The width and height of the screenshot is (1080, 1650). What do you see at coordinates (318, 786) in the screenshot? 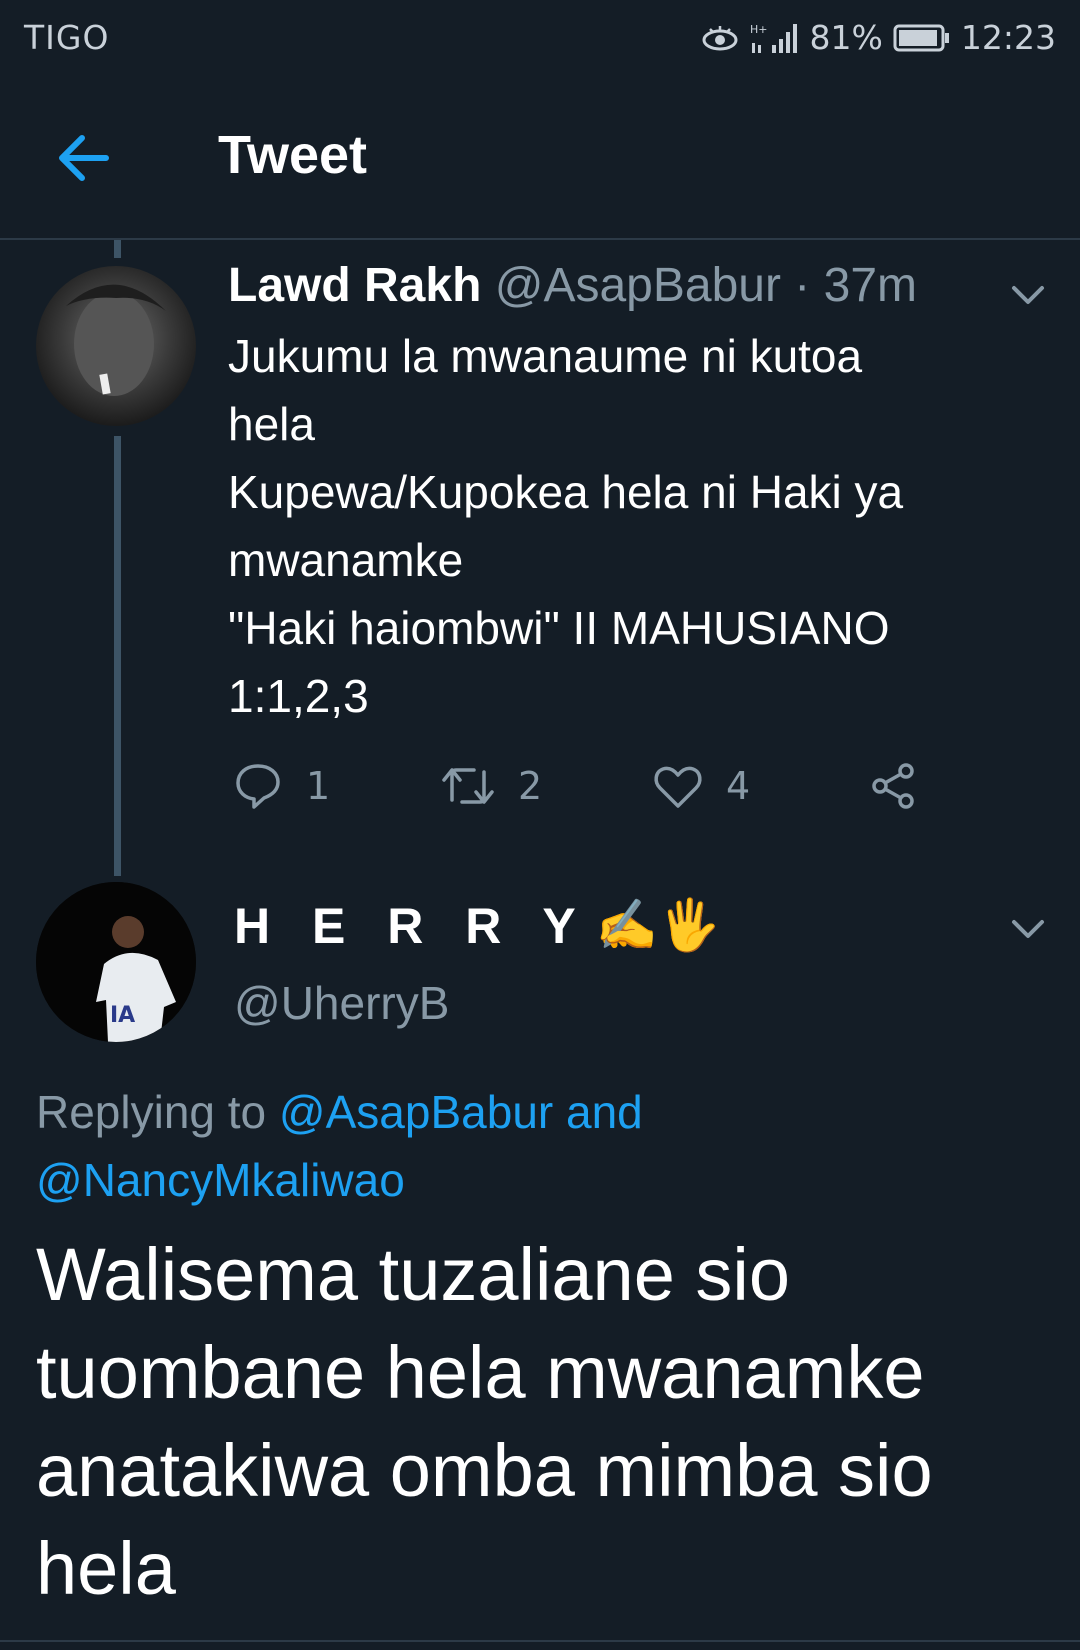
I see `reply-count: 1` at bounding box center [318, 786].